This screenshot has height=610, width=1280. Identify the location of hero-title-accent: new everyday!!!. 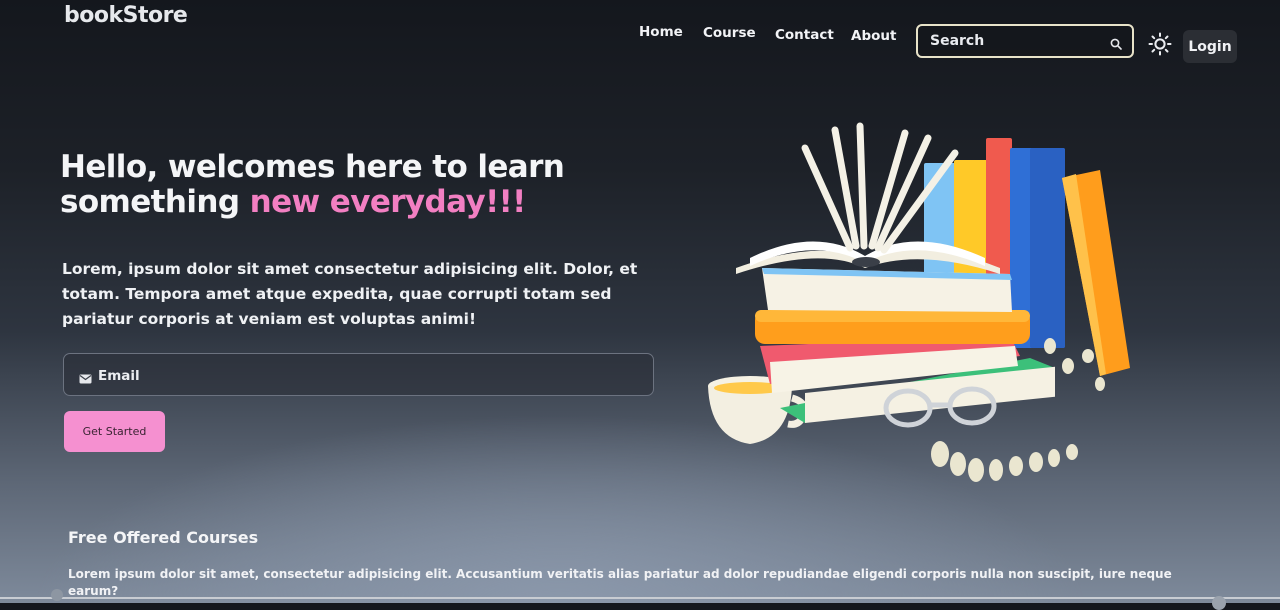
(388, 202).